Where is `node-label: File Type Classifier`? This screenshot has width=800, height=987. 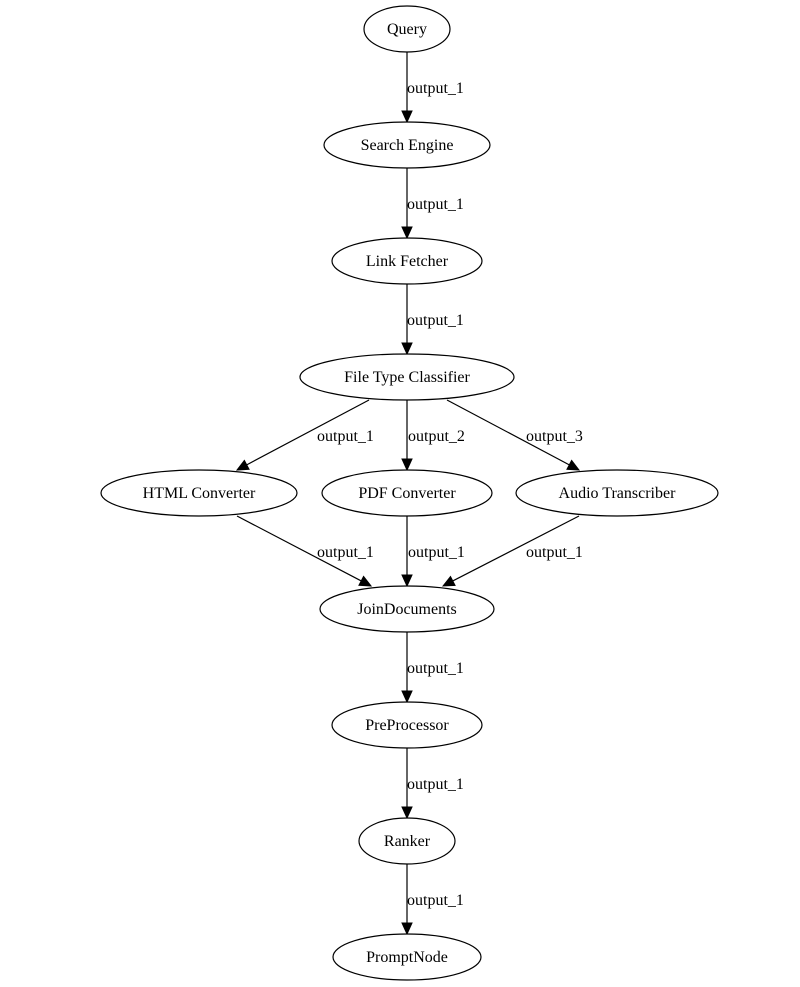
node-label: File Type Classifier is located at coordinates (407, 377).